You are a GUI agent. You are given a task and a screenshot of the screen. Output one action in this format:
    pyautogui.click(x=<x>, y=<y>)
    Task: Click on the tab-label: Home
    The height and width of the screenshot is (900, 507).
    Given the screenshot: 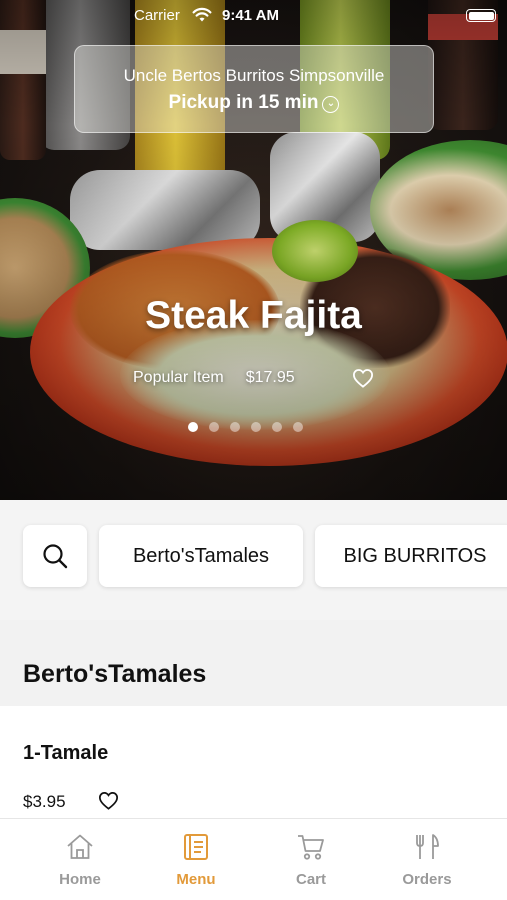 What is the action you would take?
    pyautogui.click(x=80, y=879)
    